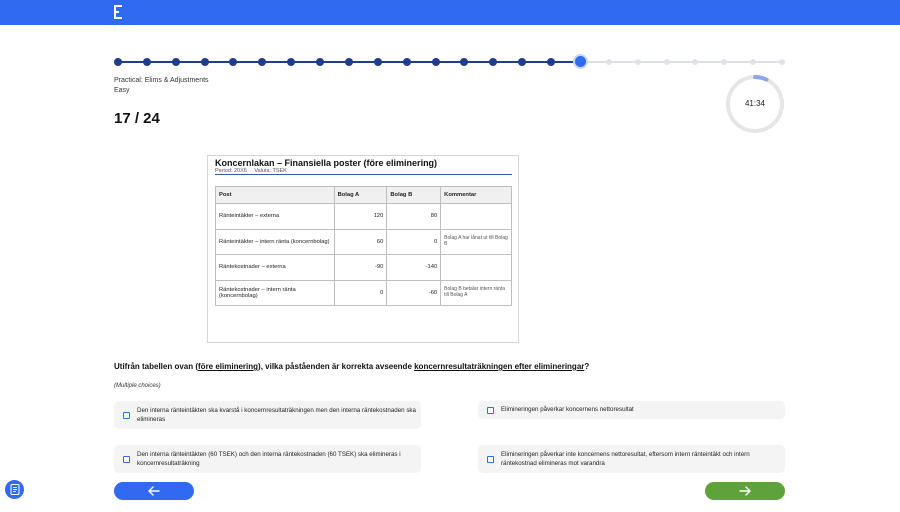 The image size is (900, 512). What do you see at coordinates (414, 195) in the screenshot?
I see `header-bolag-b: Bolag B` at bounding box center [414, 195].